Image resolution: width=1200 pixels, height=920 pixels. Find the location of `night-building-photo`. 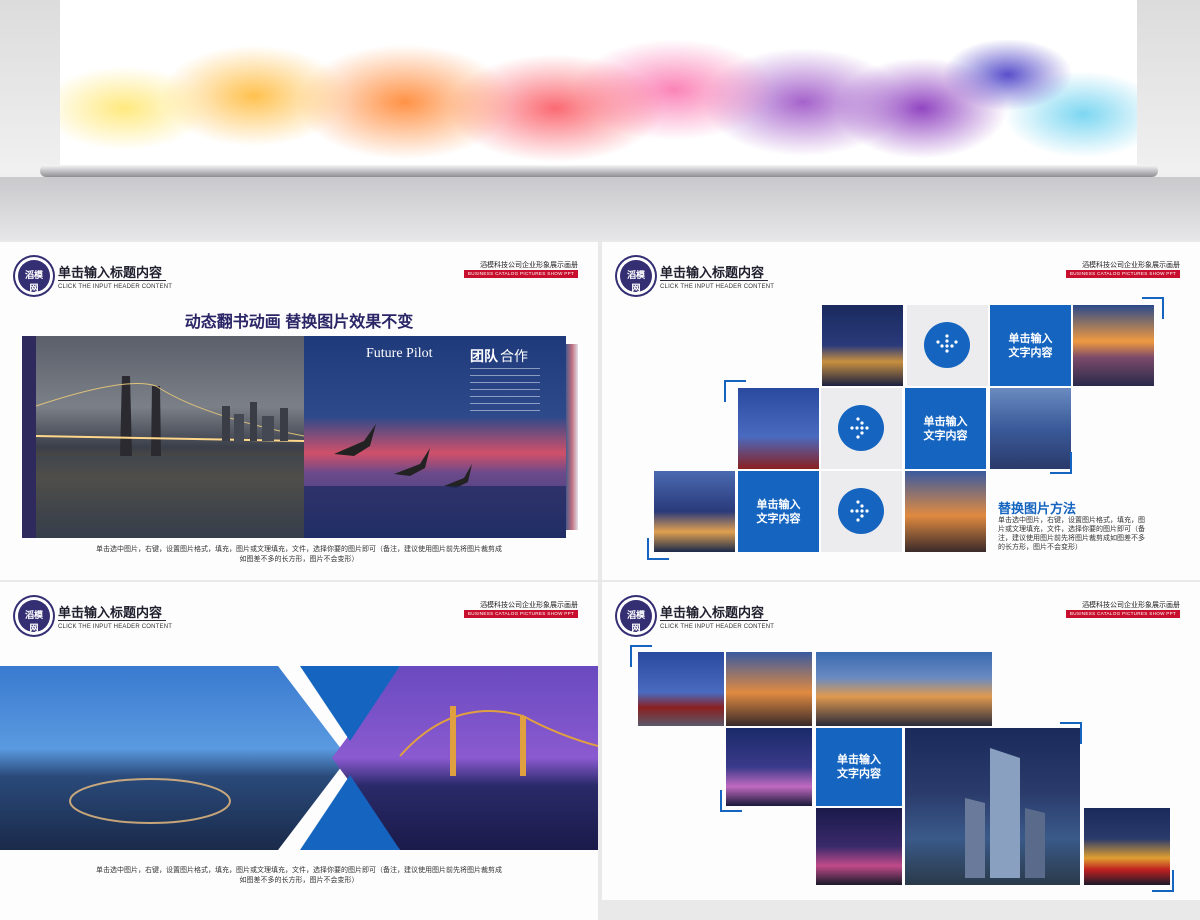

night-building-photo is located at coordinates (862, 345).